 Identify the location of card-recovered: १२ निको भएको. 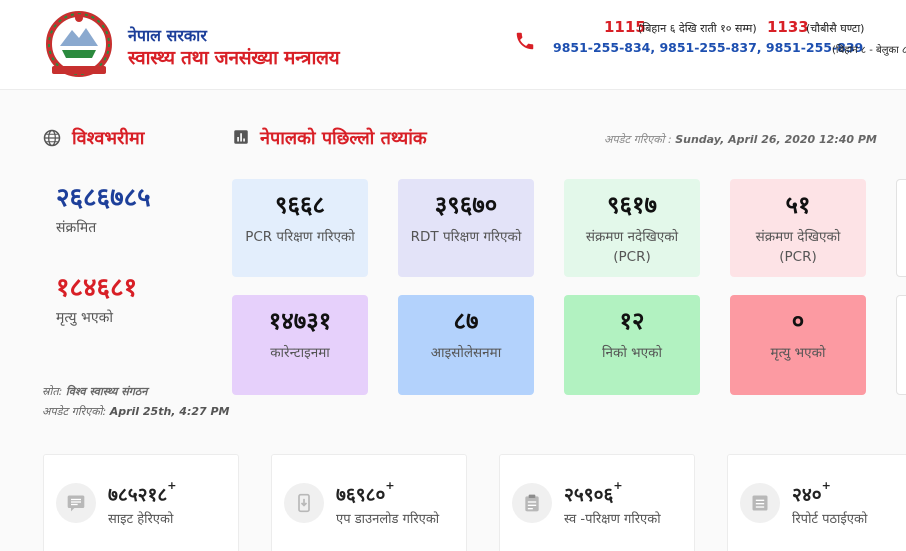
(632, 345).